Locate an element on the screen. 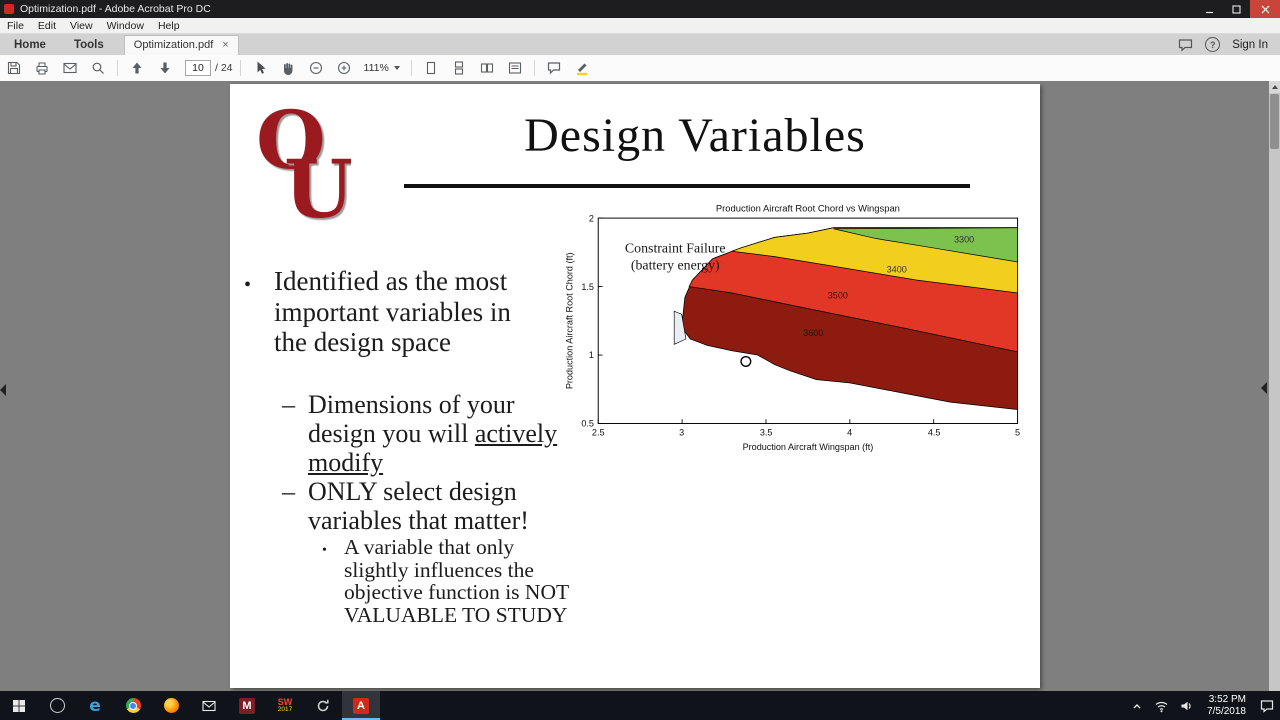 This screenshot has height=720, width=1280. m-app-icon: M is located at coordinates (247, 705).